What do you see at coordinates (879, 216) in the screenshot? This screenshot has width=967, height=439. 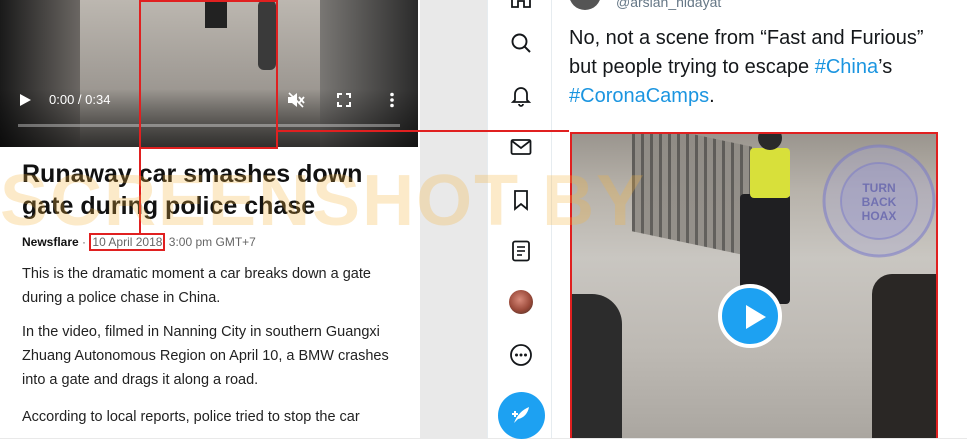 I see `seal-text-bottom: HOAX` at bounding box center [879, 216].